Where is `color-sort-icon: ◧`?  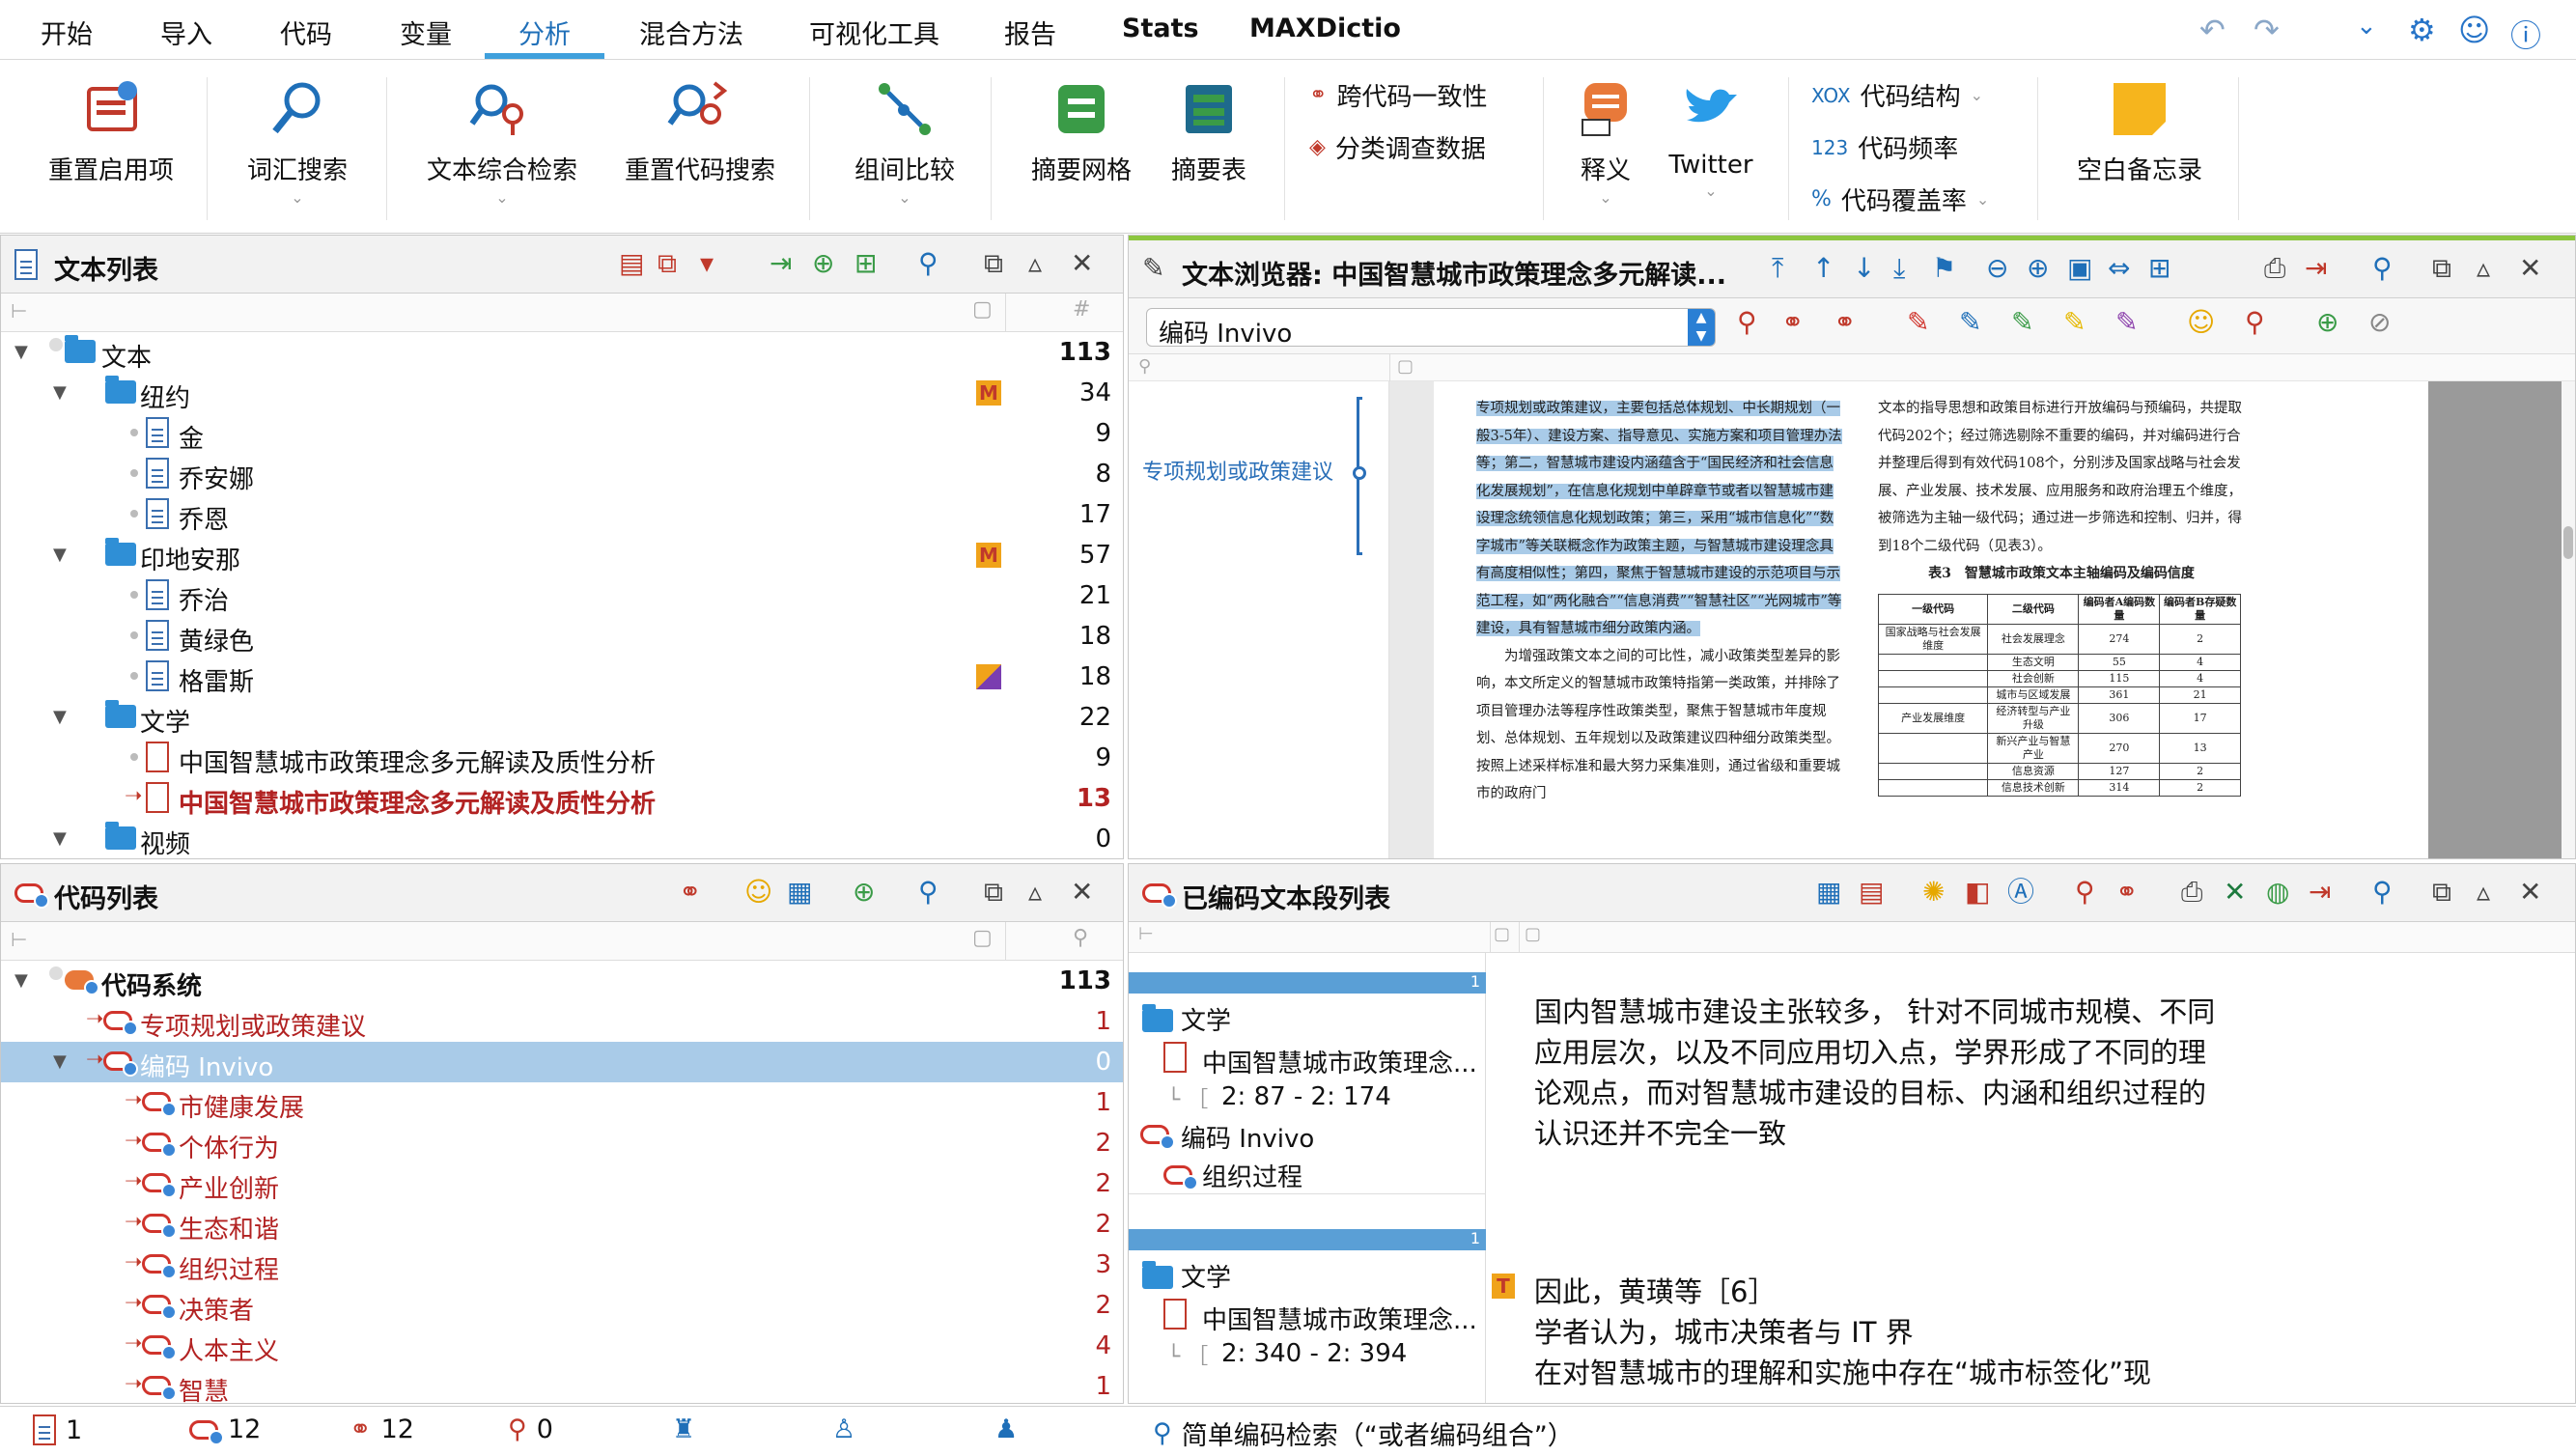 color-sort-icon: ◧ is located at coordinates (1977, 893).